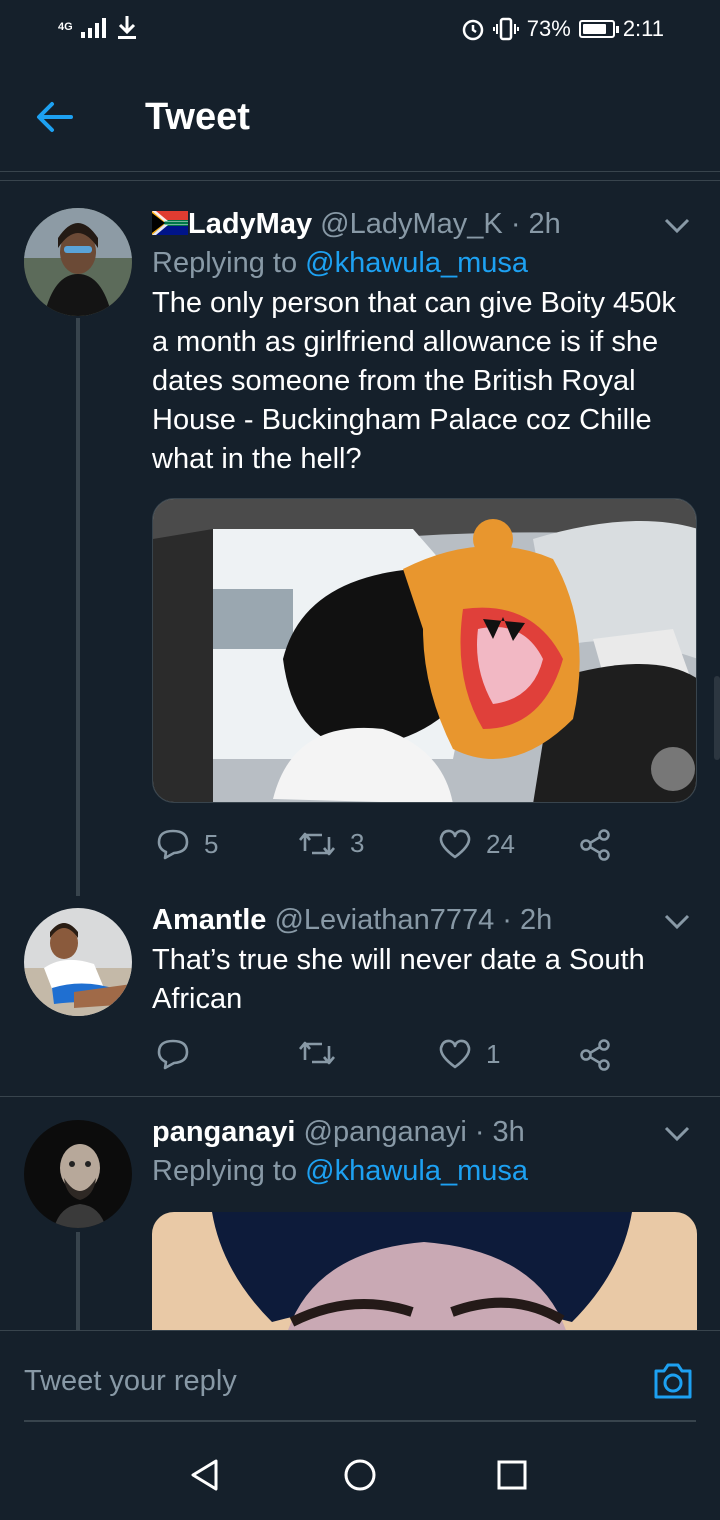 This screenshot has height=1520, width=720. Describe the element at coordinates (493, 1053) in the screenshot. I see `like-count: 1` at that location.